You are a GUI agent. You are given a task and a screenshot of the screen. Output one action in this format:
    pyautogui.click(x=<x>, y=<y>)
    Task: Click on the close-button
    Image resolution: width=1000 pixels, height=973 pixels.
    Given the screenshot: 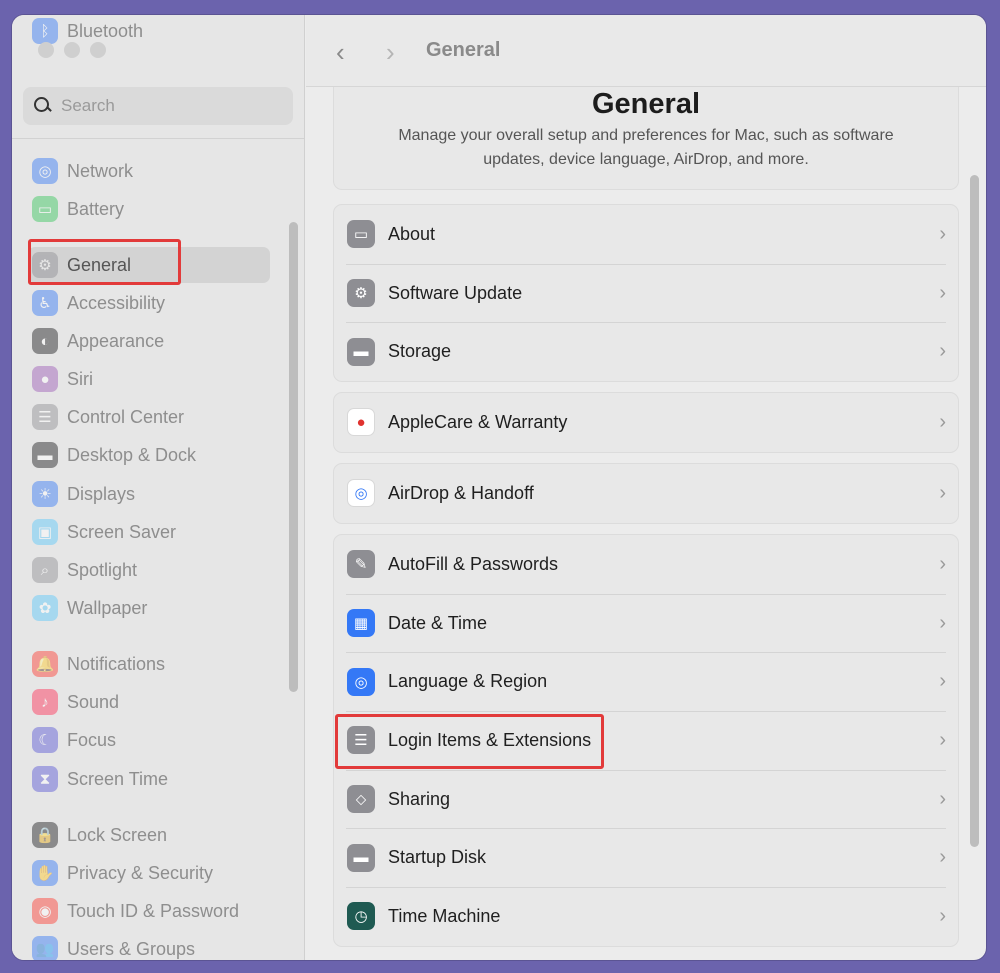 What is the action you would take?
    pyautogui.click(x=46, y=50)
    